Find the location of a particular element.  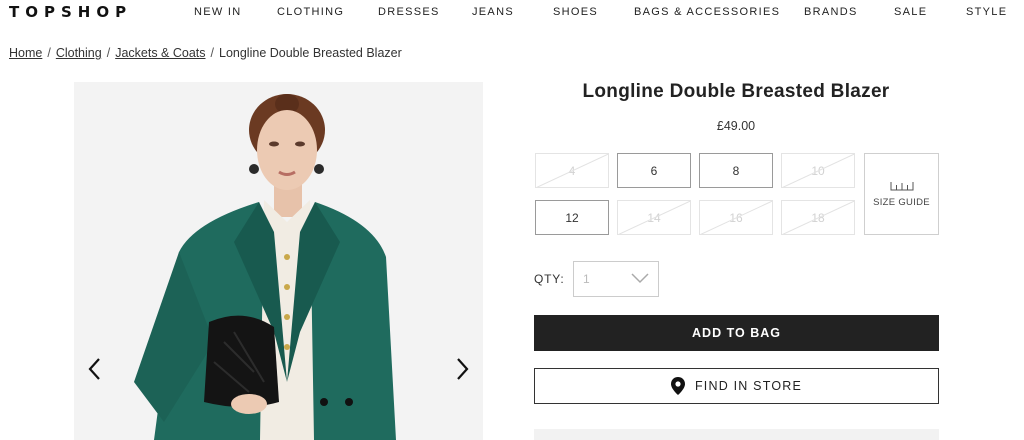

breadcrumb-home: Home is located at coordinates (25, 53).